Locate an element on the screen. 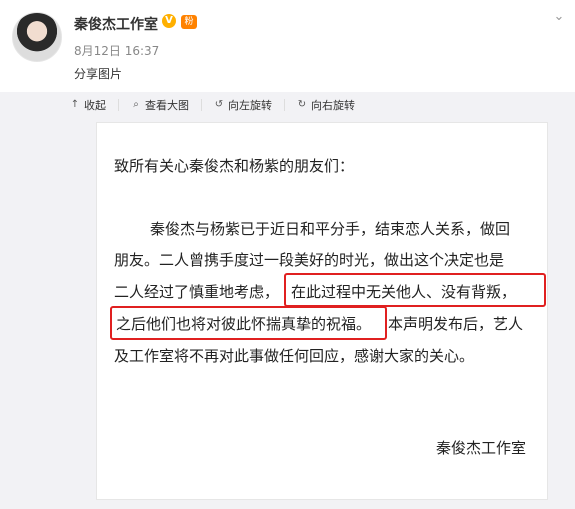 The image size is (575, 509). letter-line: 本声明发布后，艺人 is located at coordinates (456, 324).